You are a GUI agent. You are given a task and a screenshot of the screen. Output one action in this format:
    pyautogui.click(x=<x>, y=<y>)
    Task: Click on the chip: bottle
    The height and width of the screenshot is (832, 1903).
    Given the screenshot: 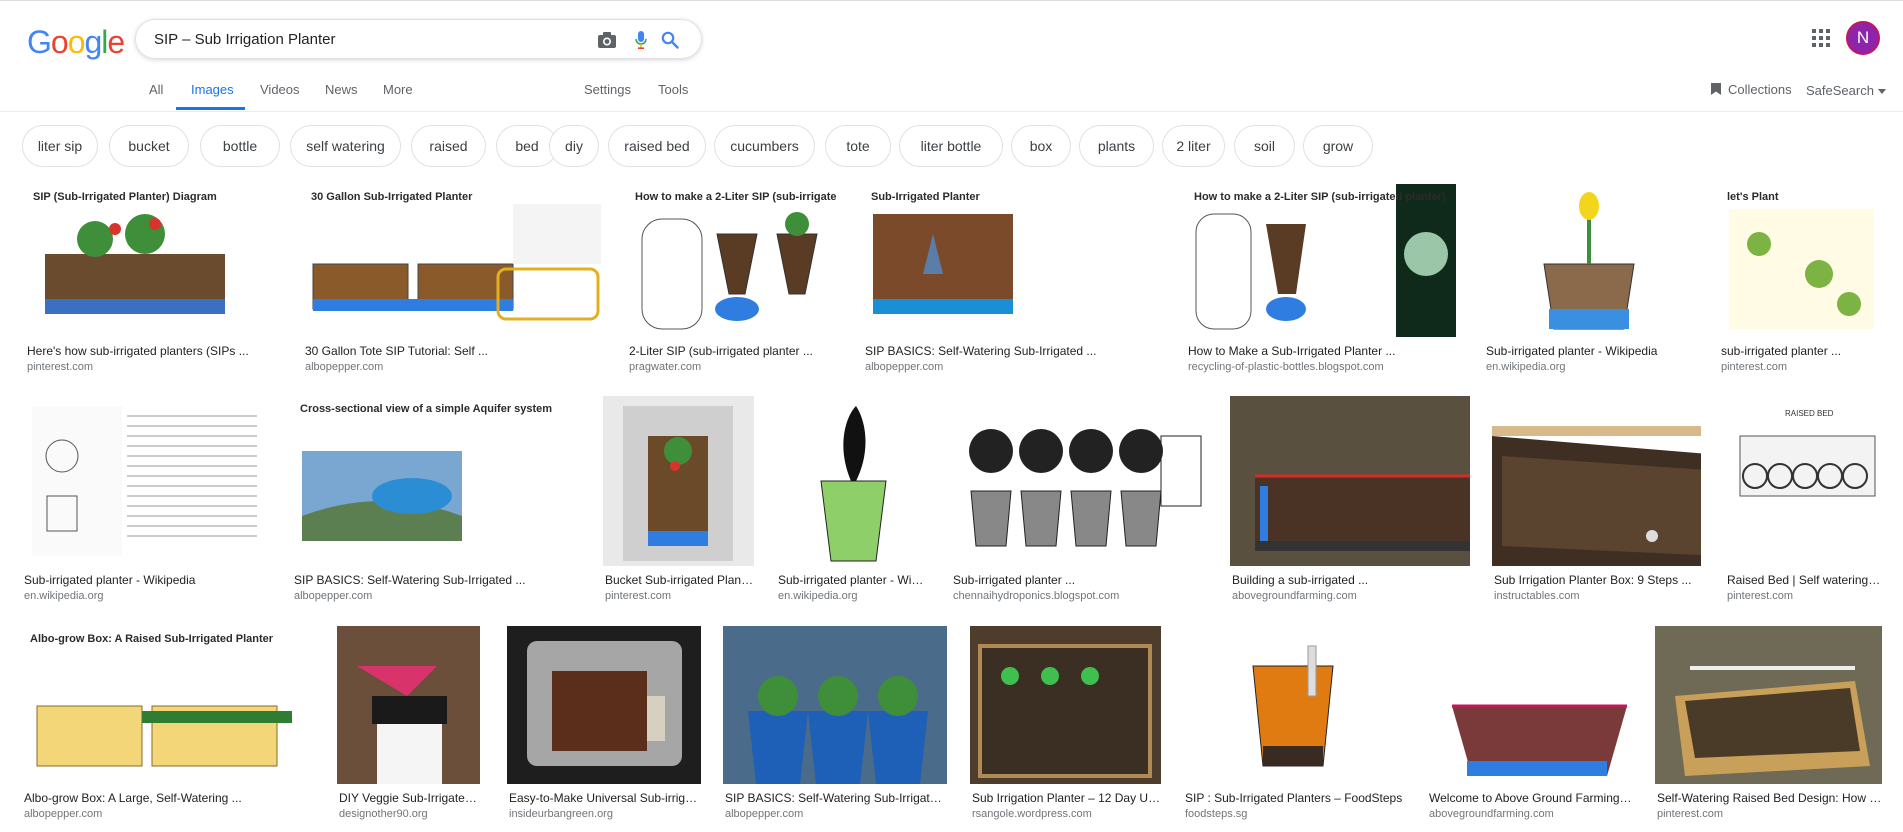 What is the action you would take?
    pyautogui.click(x=240, y=146)
    